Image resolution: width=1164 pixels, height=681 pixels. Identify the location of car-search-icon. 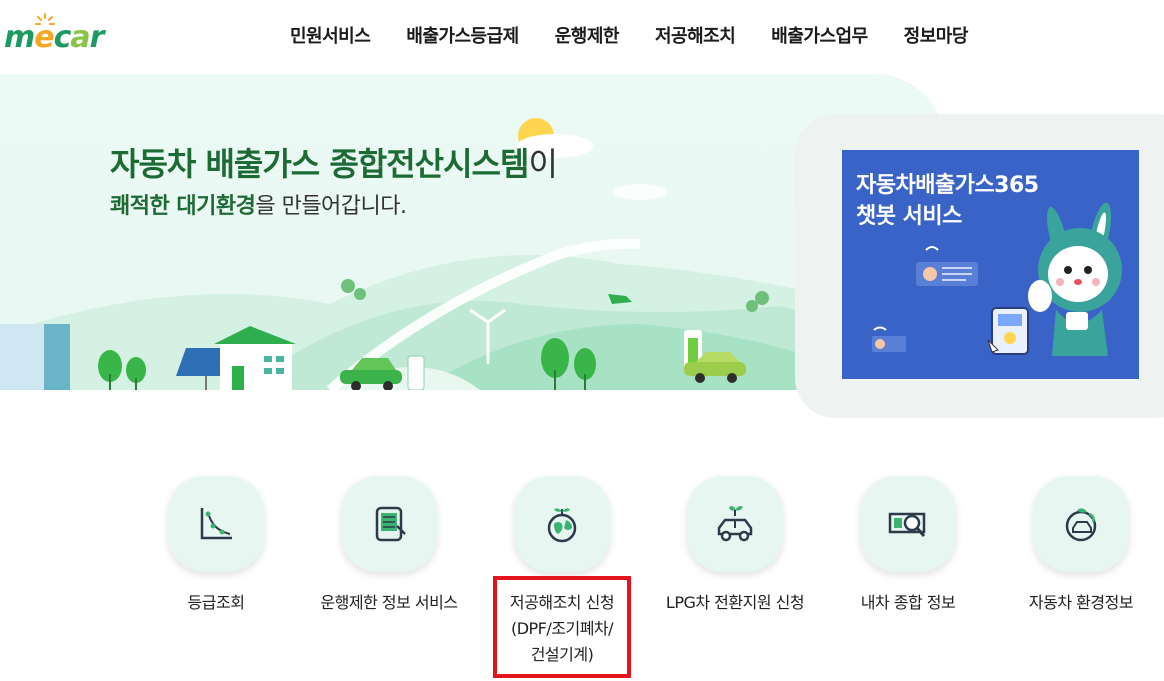
(907, 524).